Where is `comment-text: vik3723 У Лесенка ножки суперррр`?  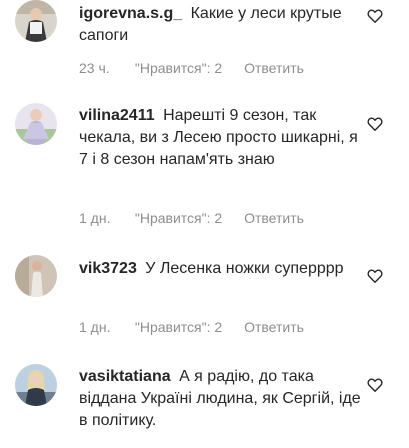
comment-text: vik3723 У Лесенка ножки суперррр is located at coordinates (220, 269).